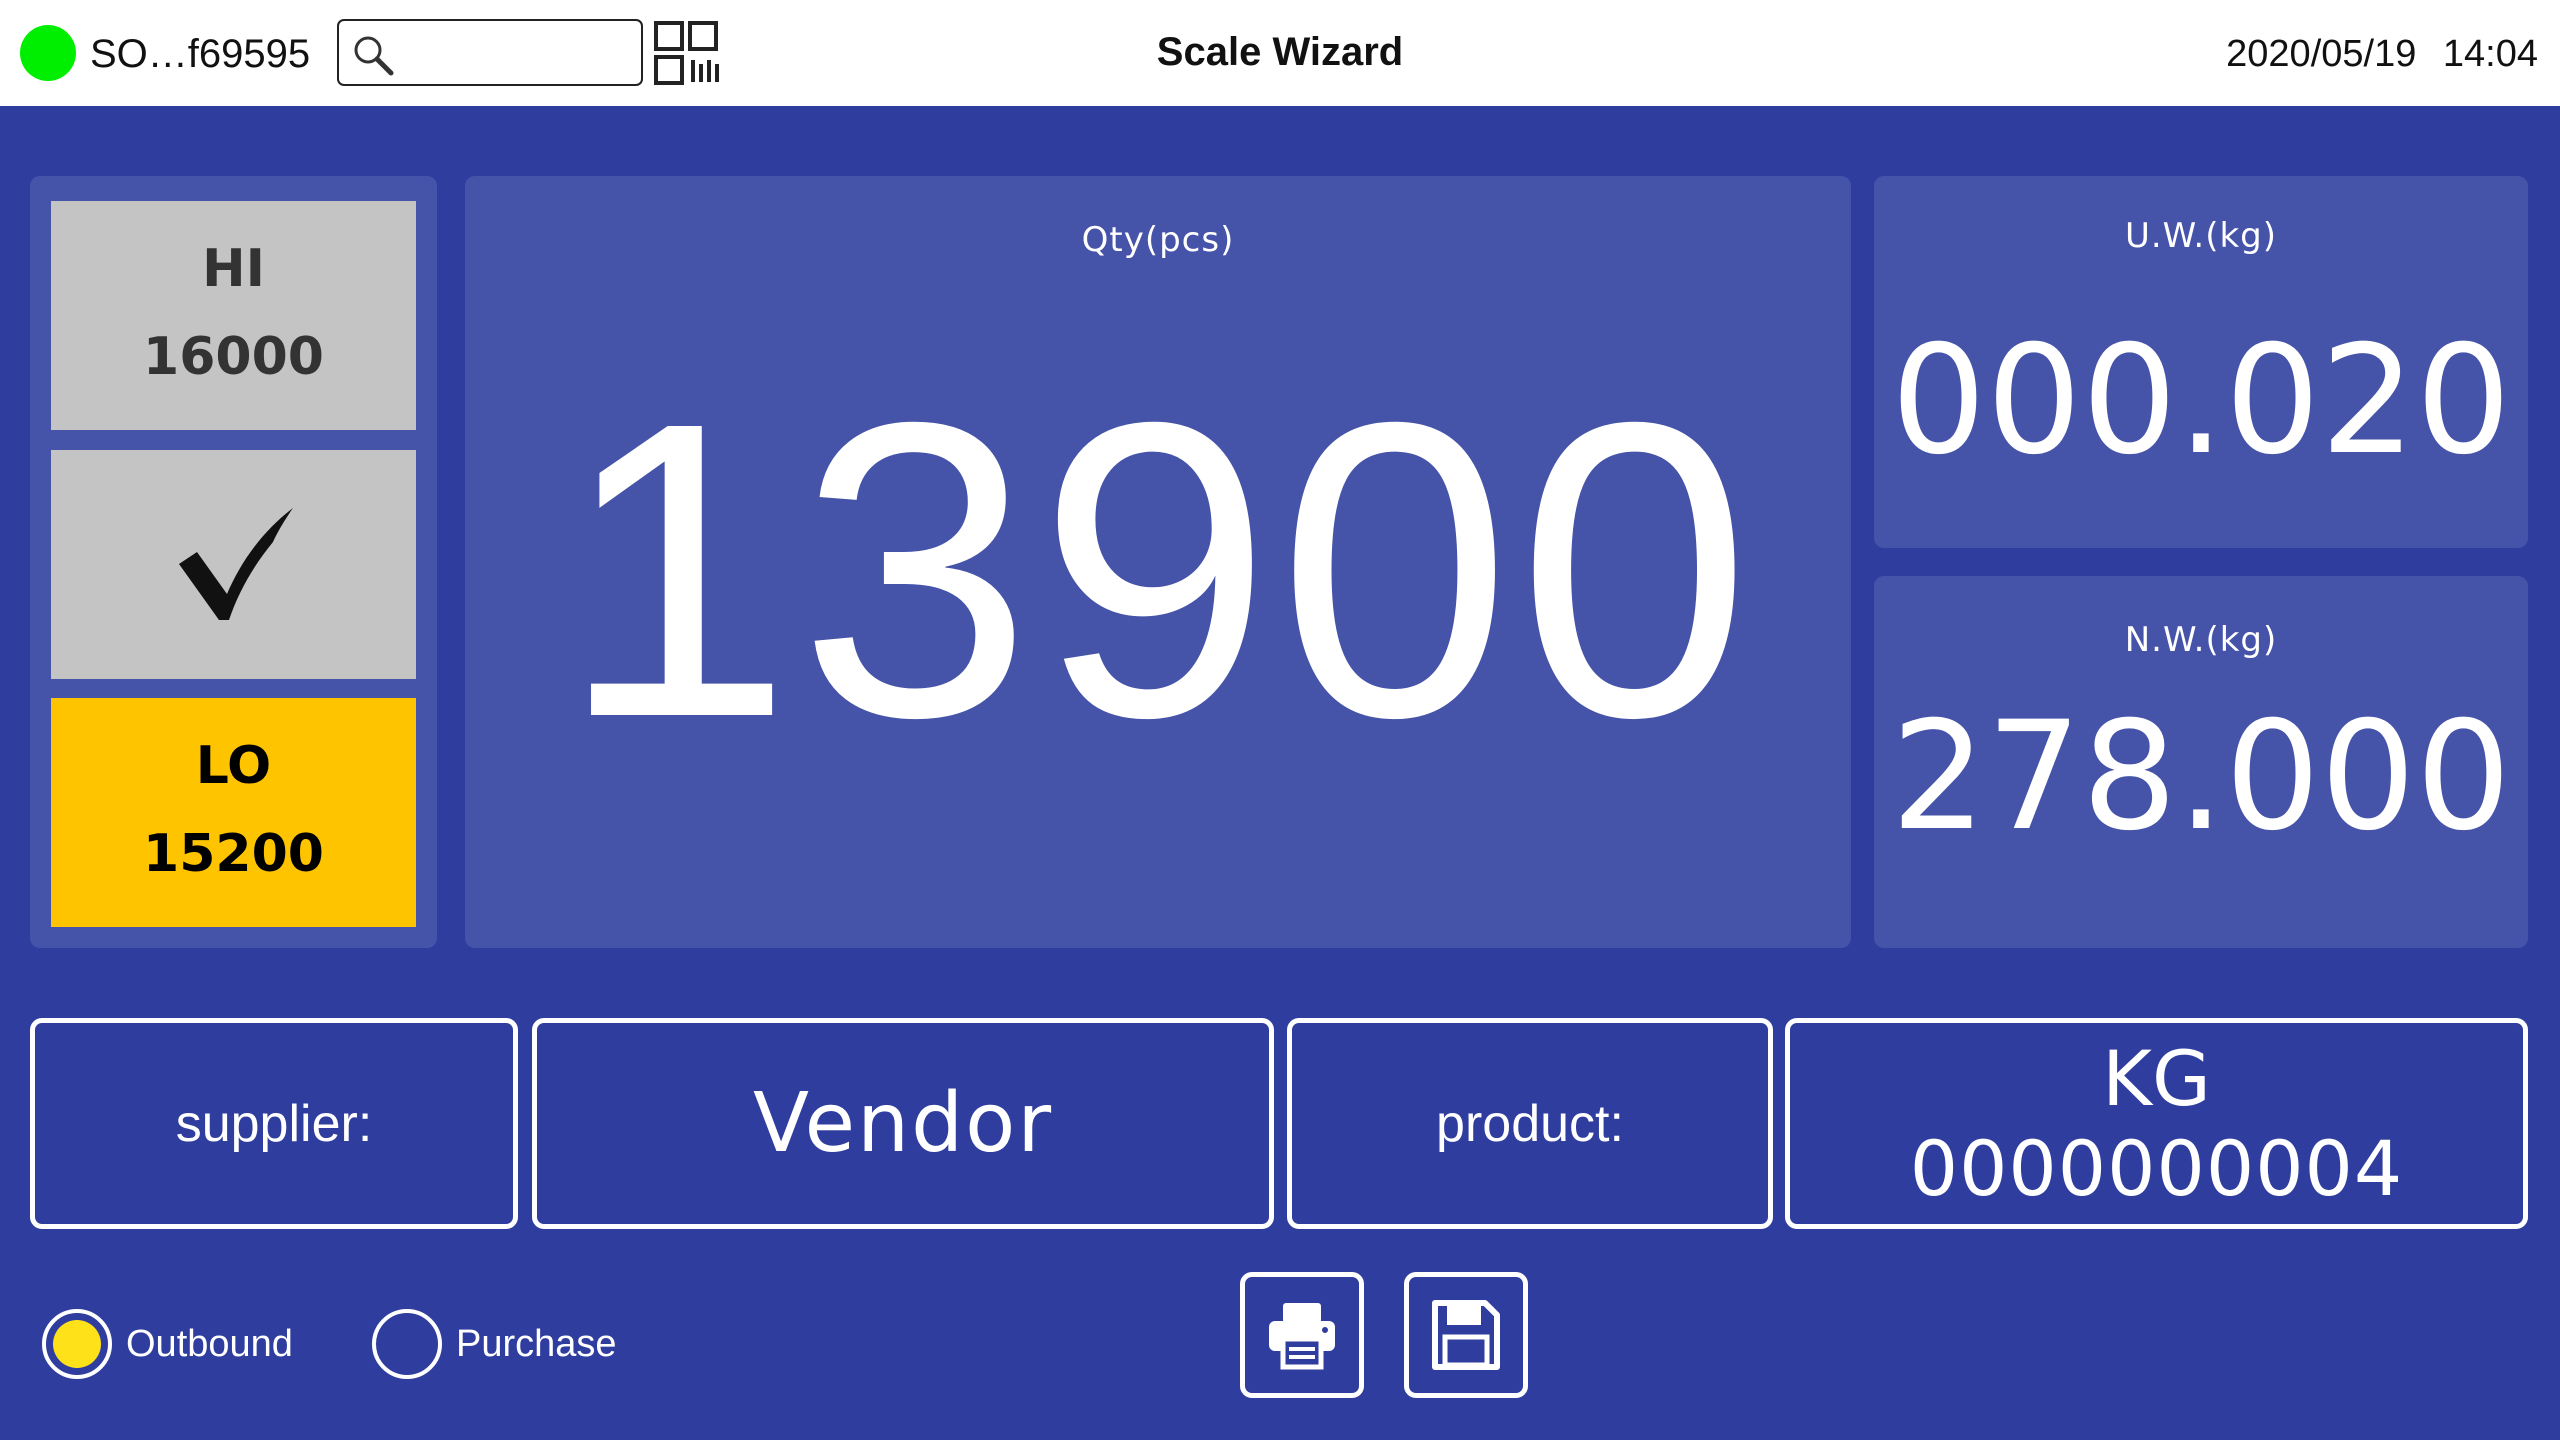 This screenshot has height=1440, width=2560. I want to click on time-text: 14:04, so click(2490, 54).